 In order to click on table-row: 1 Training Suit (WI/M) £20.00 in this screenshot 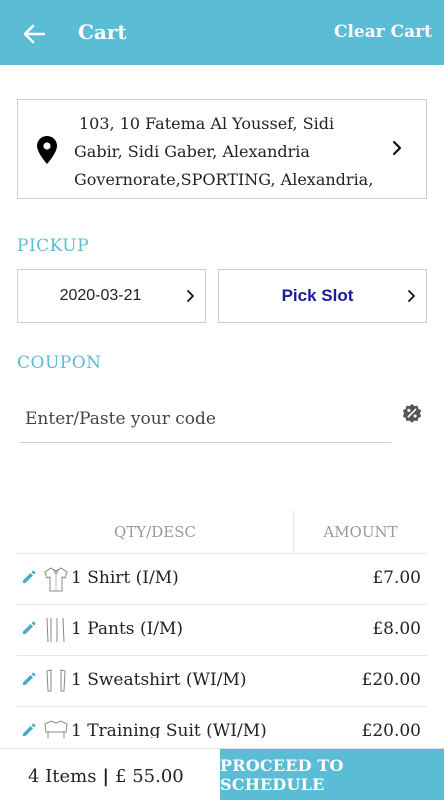, I will do `click(222, 722)`.